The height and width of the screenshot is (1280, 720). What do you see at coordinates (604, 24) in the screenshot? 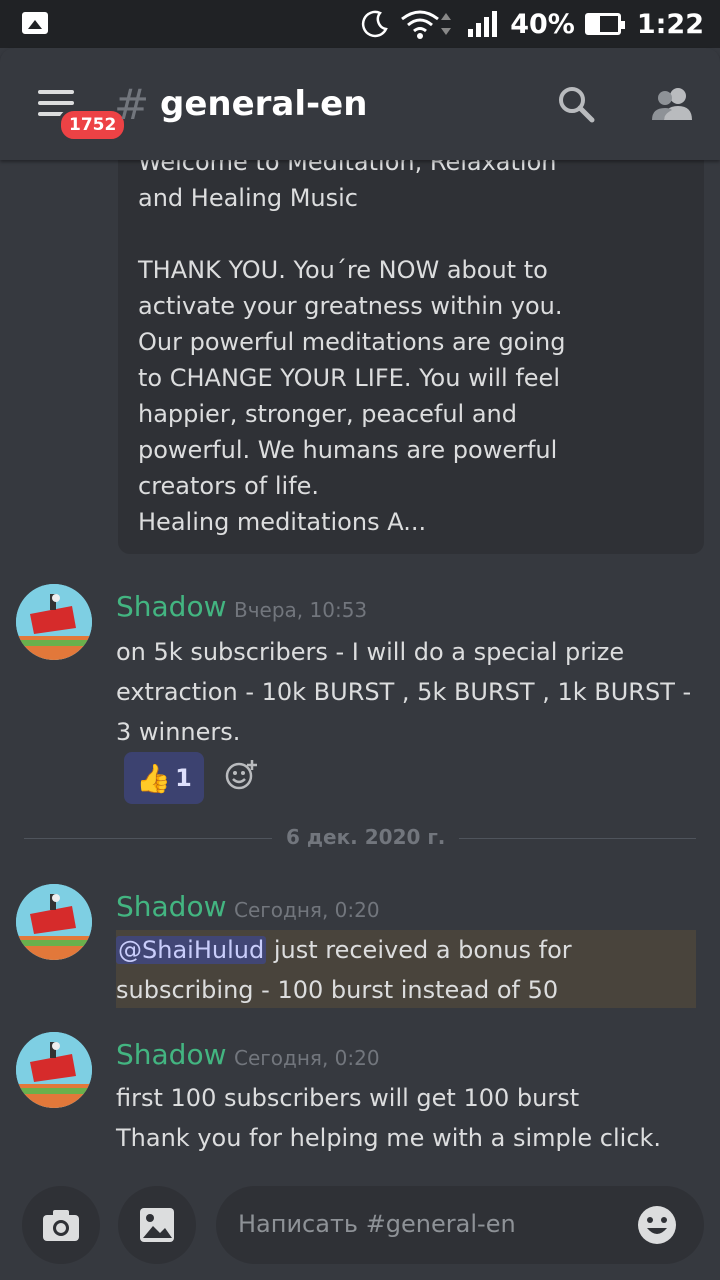
I see `battery-icon` at bounding box center [604, 24].